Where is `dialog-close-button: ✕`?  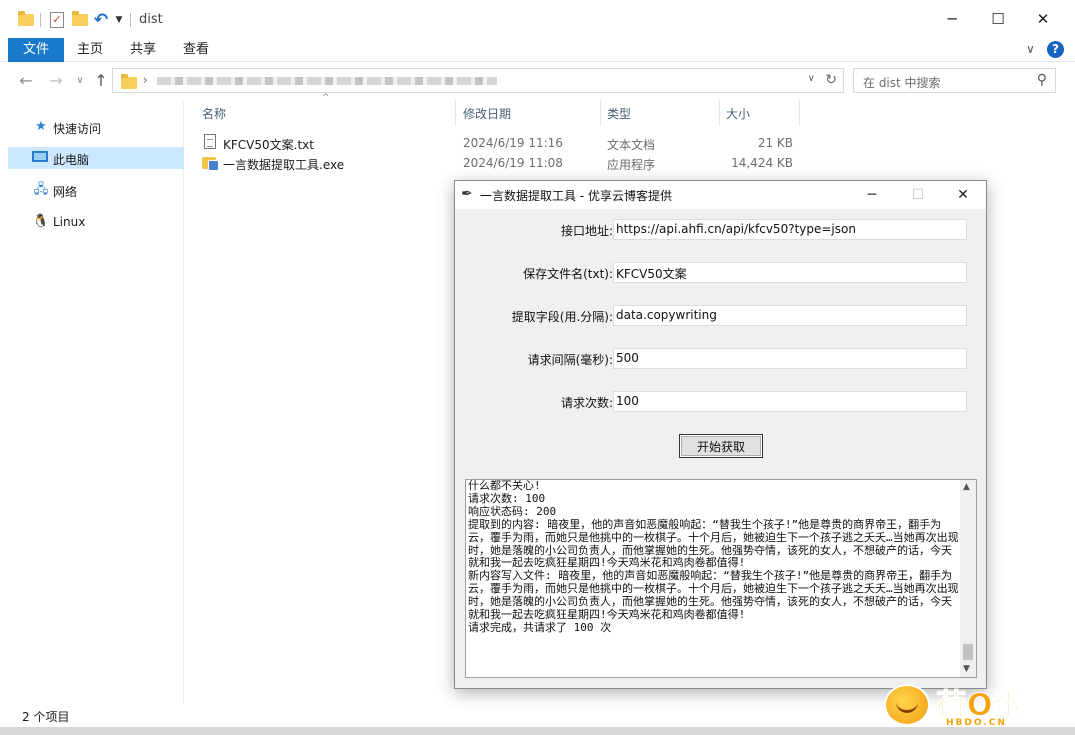 dialog-close-button: ✕ is located at coordinates (963, 195).